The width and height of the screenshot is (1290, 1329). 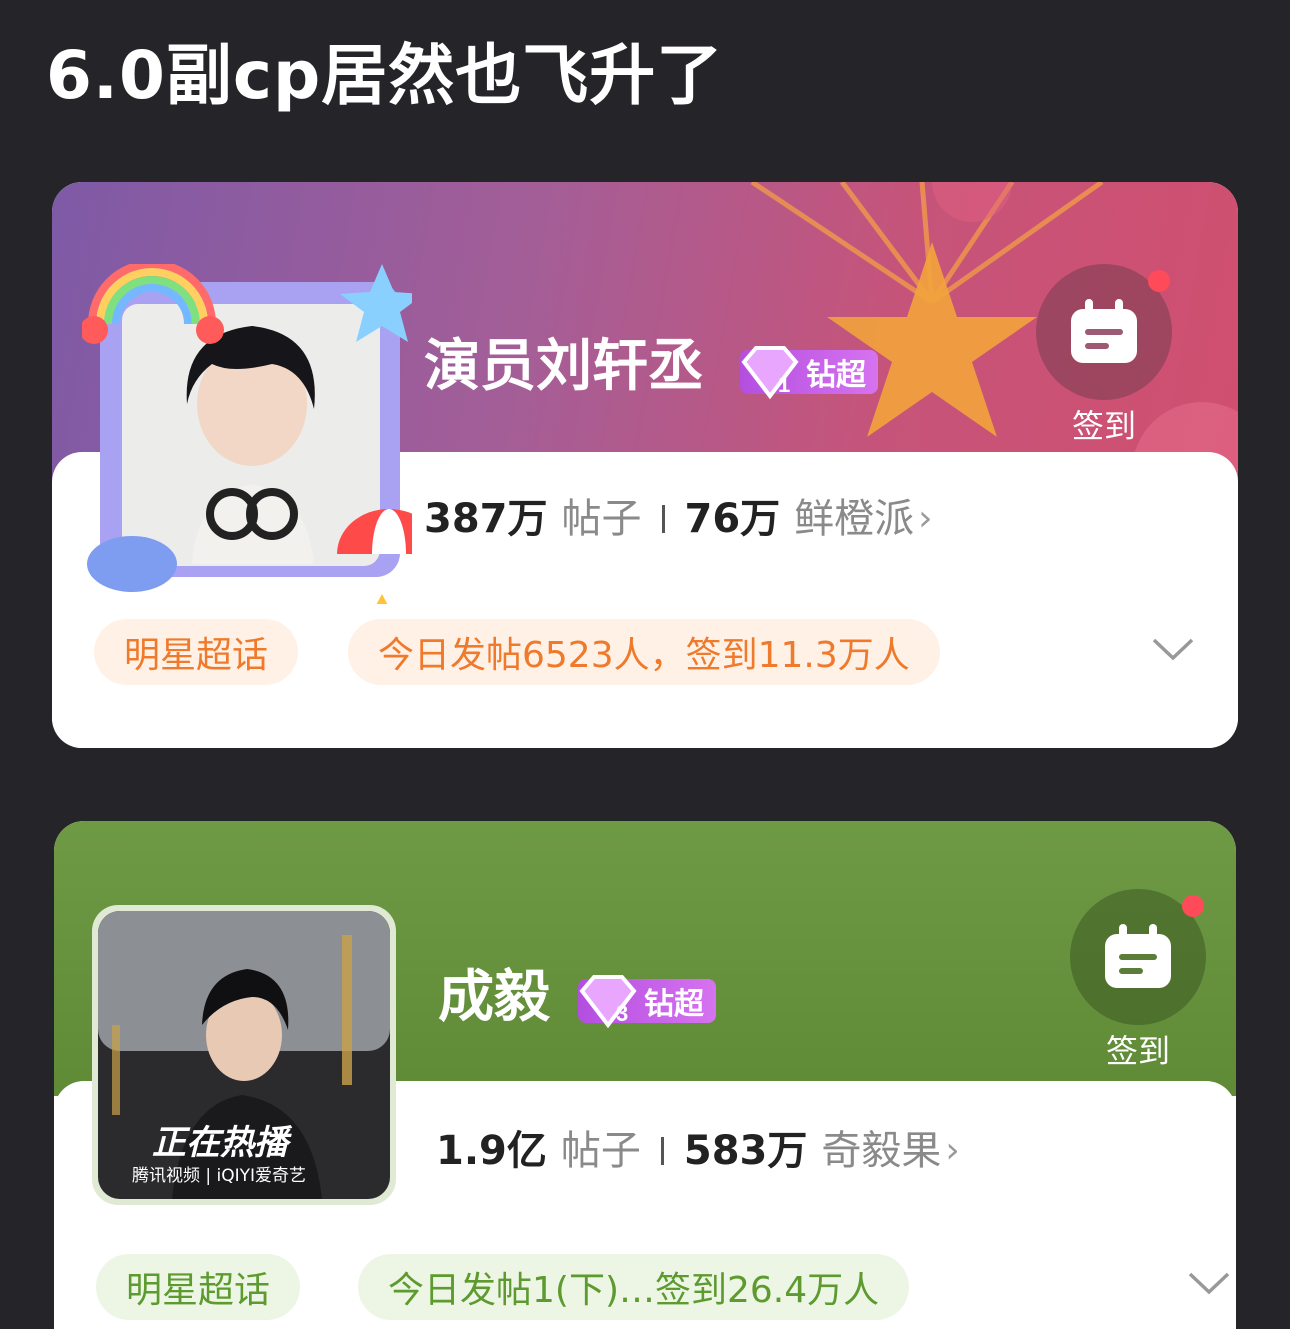 What do you see at coordinates (219, 1176) in the screenshot?
I see `poster-platform-logos: 腾讯视频 | iQIYI爱奇艺` at bounding box center [219, 1176].